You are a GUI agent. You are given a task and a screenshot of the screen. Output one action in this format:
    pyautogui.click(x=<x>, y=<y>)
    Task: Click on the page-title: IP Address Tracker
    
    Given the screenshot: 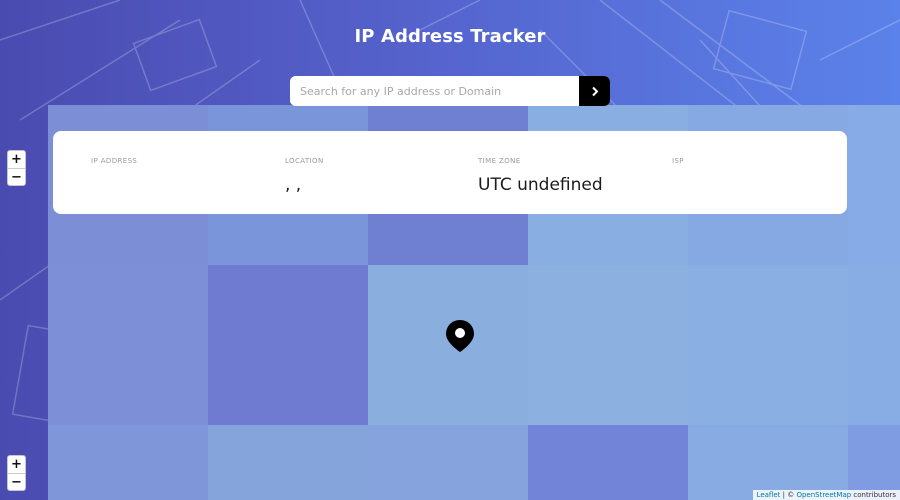 What is the action you would take?
    pyautogui.click(x=450, y=36)
    